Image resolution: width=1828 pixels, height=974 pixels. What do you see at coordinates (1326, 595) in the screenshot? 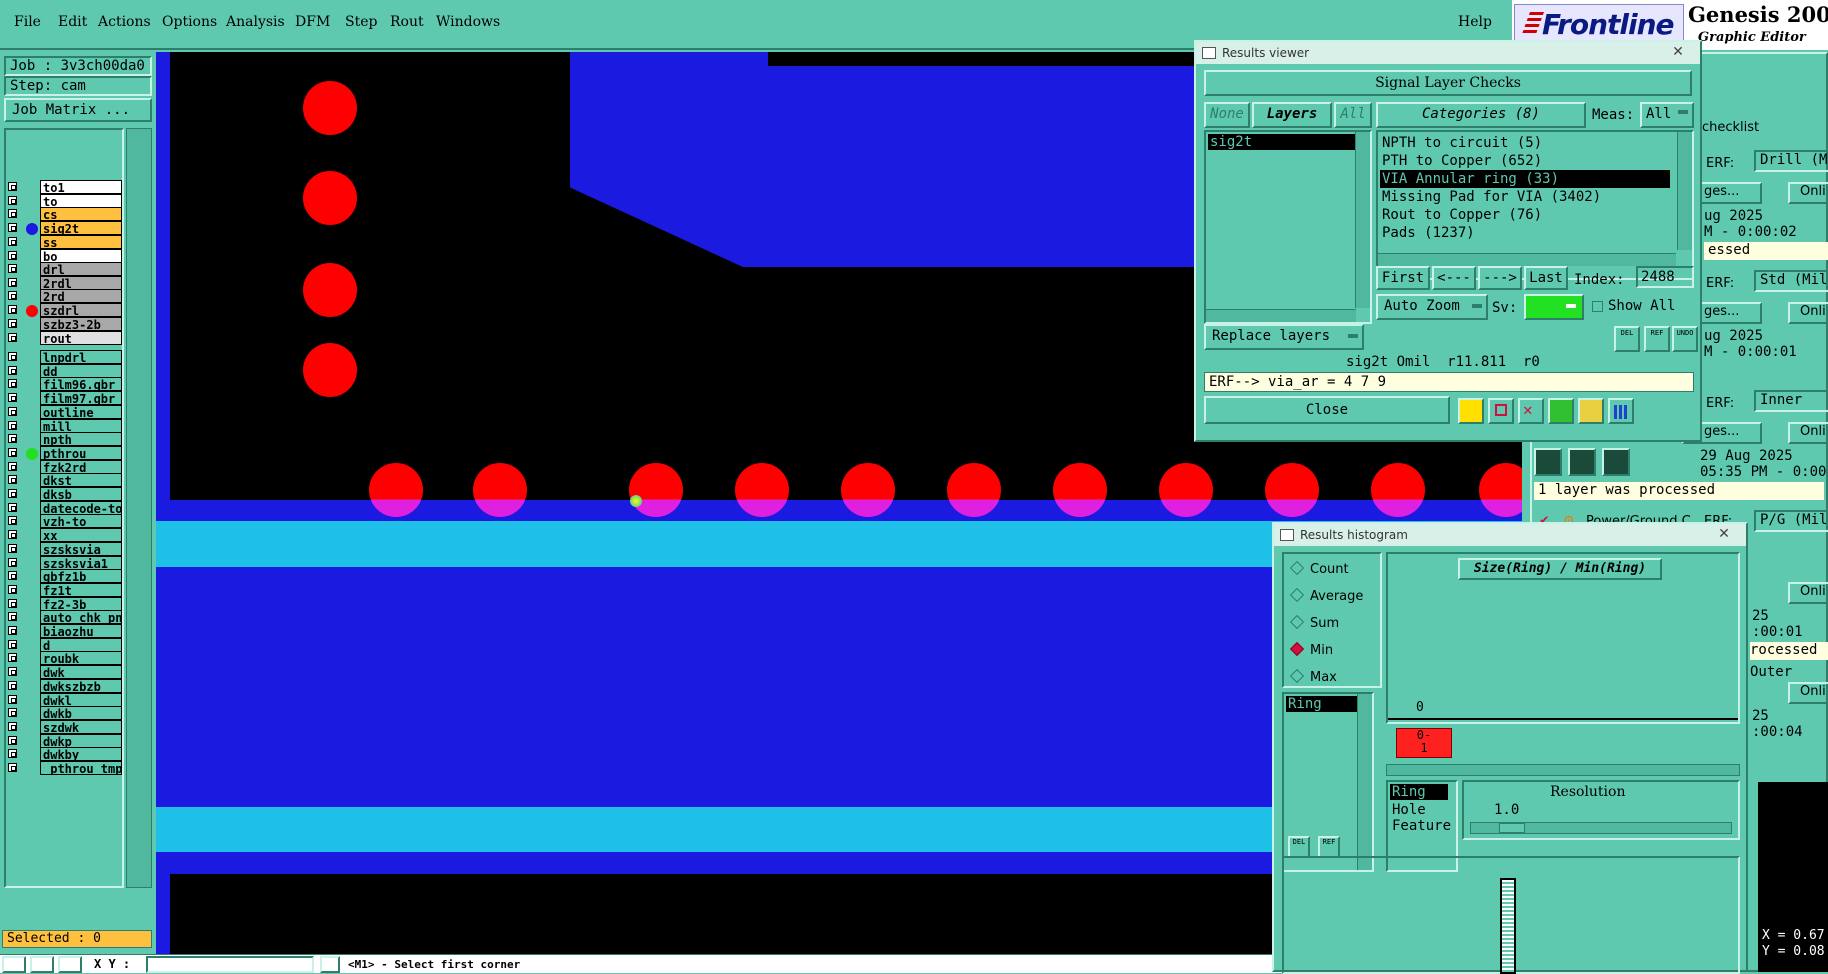
I see `option-radio: Average` at bounding box center [1326, 595].